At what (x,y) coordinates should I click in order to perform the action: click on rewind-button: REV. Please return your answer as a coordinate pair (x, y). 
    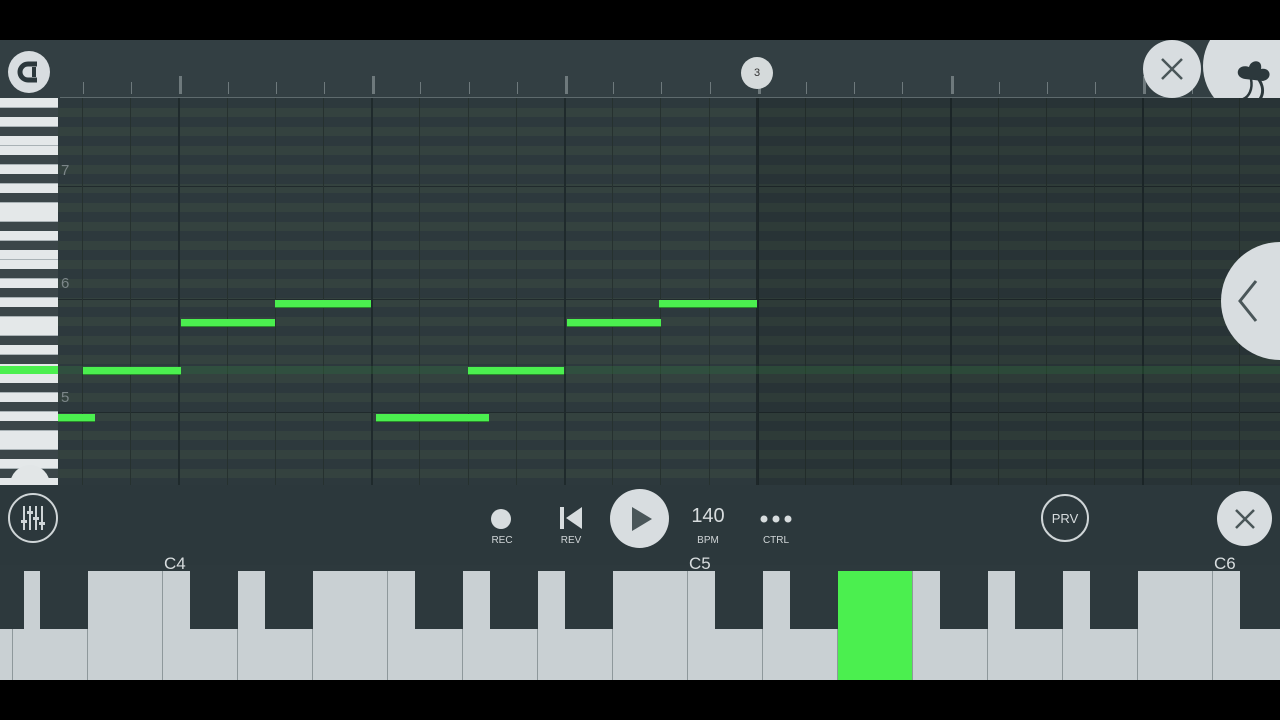
    Looking at the image, I should click on (571, 524).